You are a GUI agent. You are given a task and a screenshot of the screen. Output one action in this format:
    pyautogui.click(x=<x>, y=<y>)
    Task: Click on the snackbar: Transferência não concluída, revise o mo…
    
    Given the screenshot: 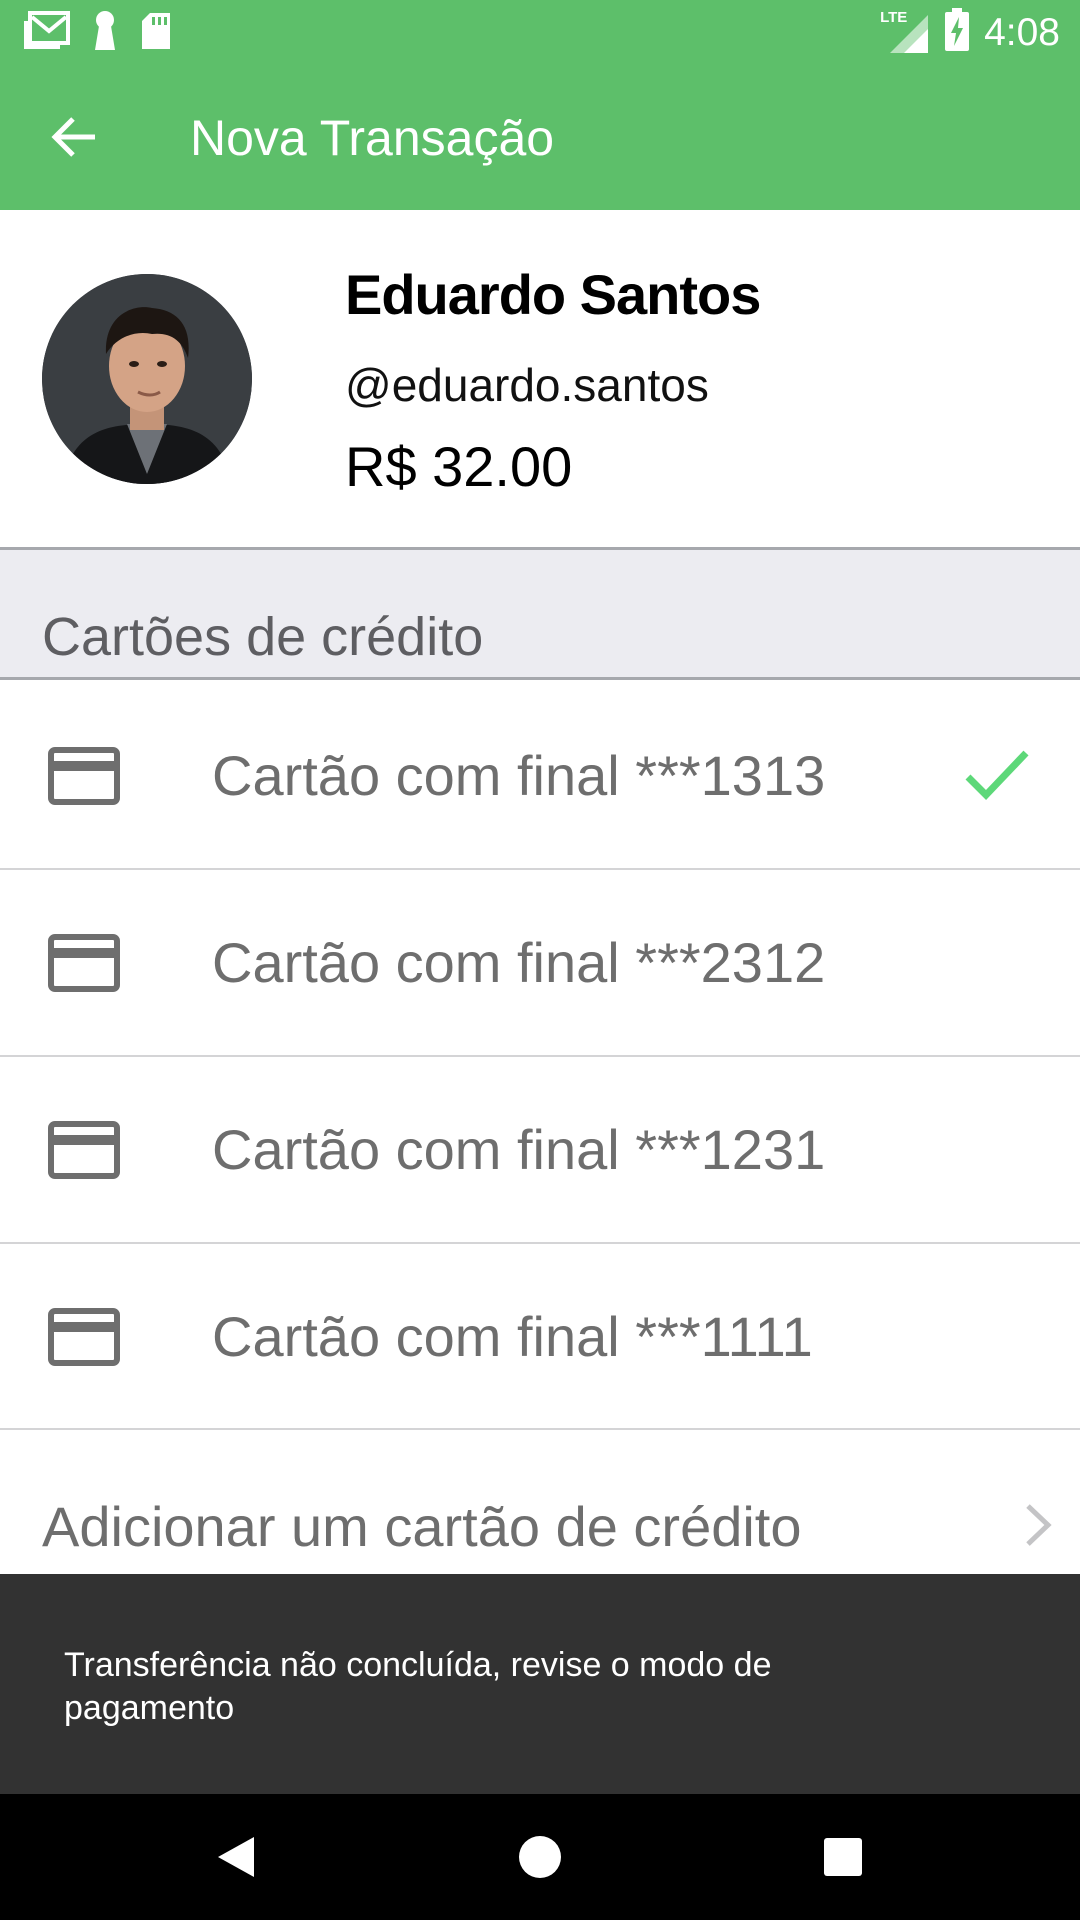 What is the action you would take?
    pyautogui.click(x=540, y=1684)
    